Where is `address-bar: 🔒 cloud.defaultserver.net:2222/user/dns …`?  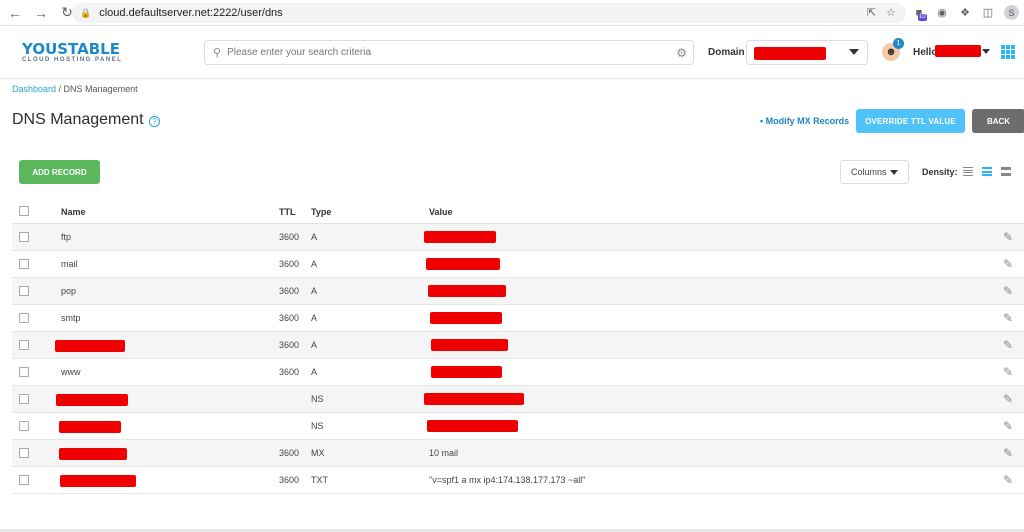 address-bar: 🔒 cloud.defaultserver.net:2222/user/dns … is located at coordinates (489, 13).